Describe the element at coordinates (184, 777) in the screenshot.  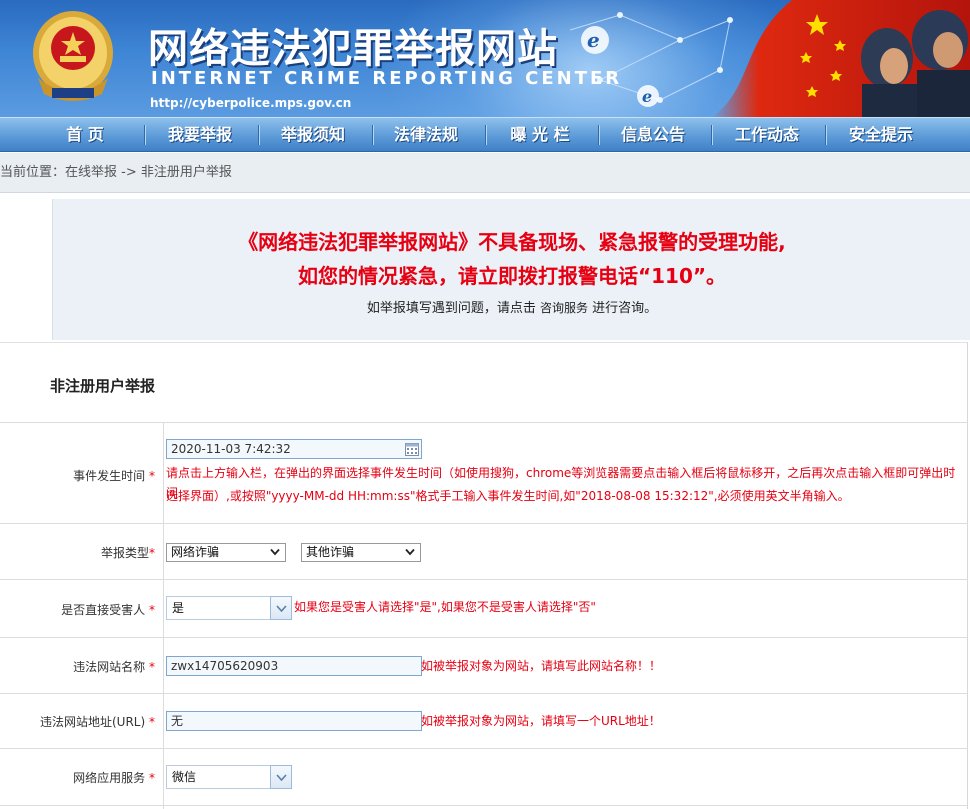
I see `app-service-value: 微信` at that location.